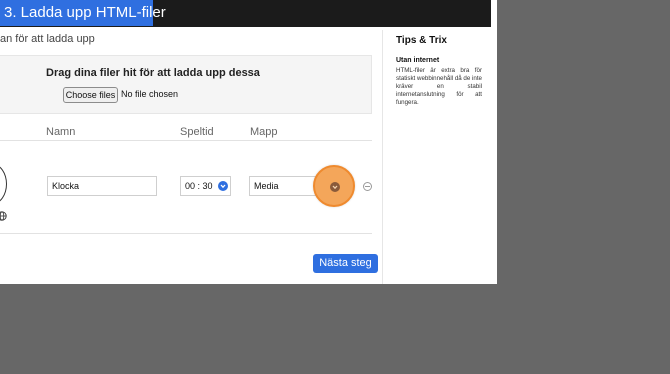  What do you see at coordinates (102, 186) in the screenshot?
I see `name-input: Klocka` at bounding box center [102, 186].